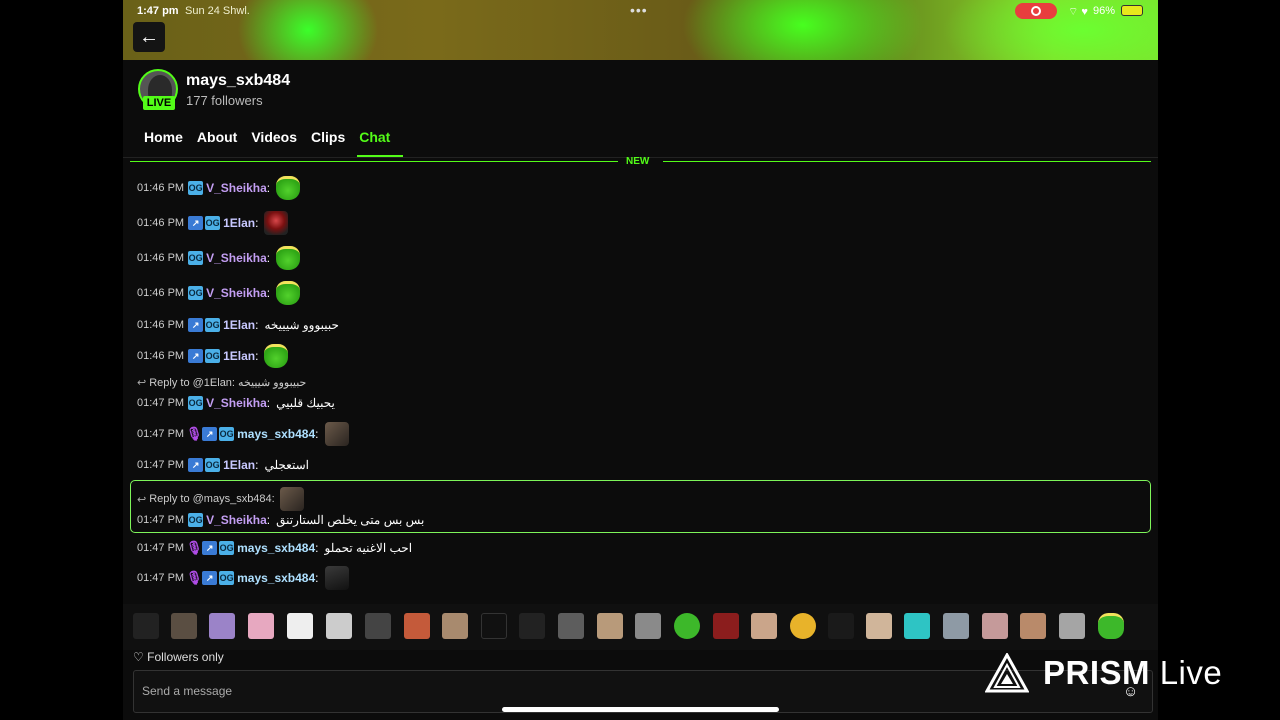 This screenshot has width=1280, height=720. I want to click on chat-message: 01:46 PM ↗ OG 1Elan: حبيبووو شيييخه, so click(238, 325).